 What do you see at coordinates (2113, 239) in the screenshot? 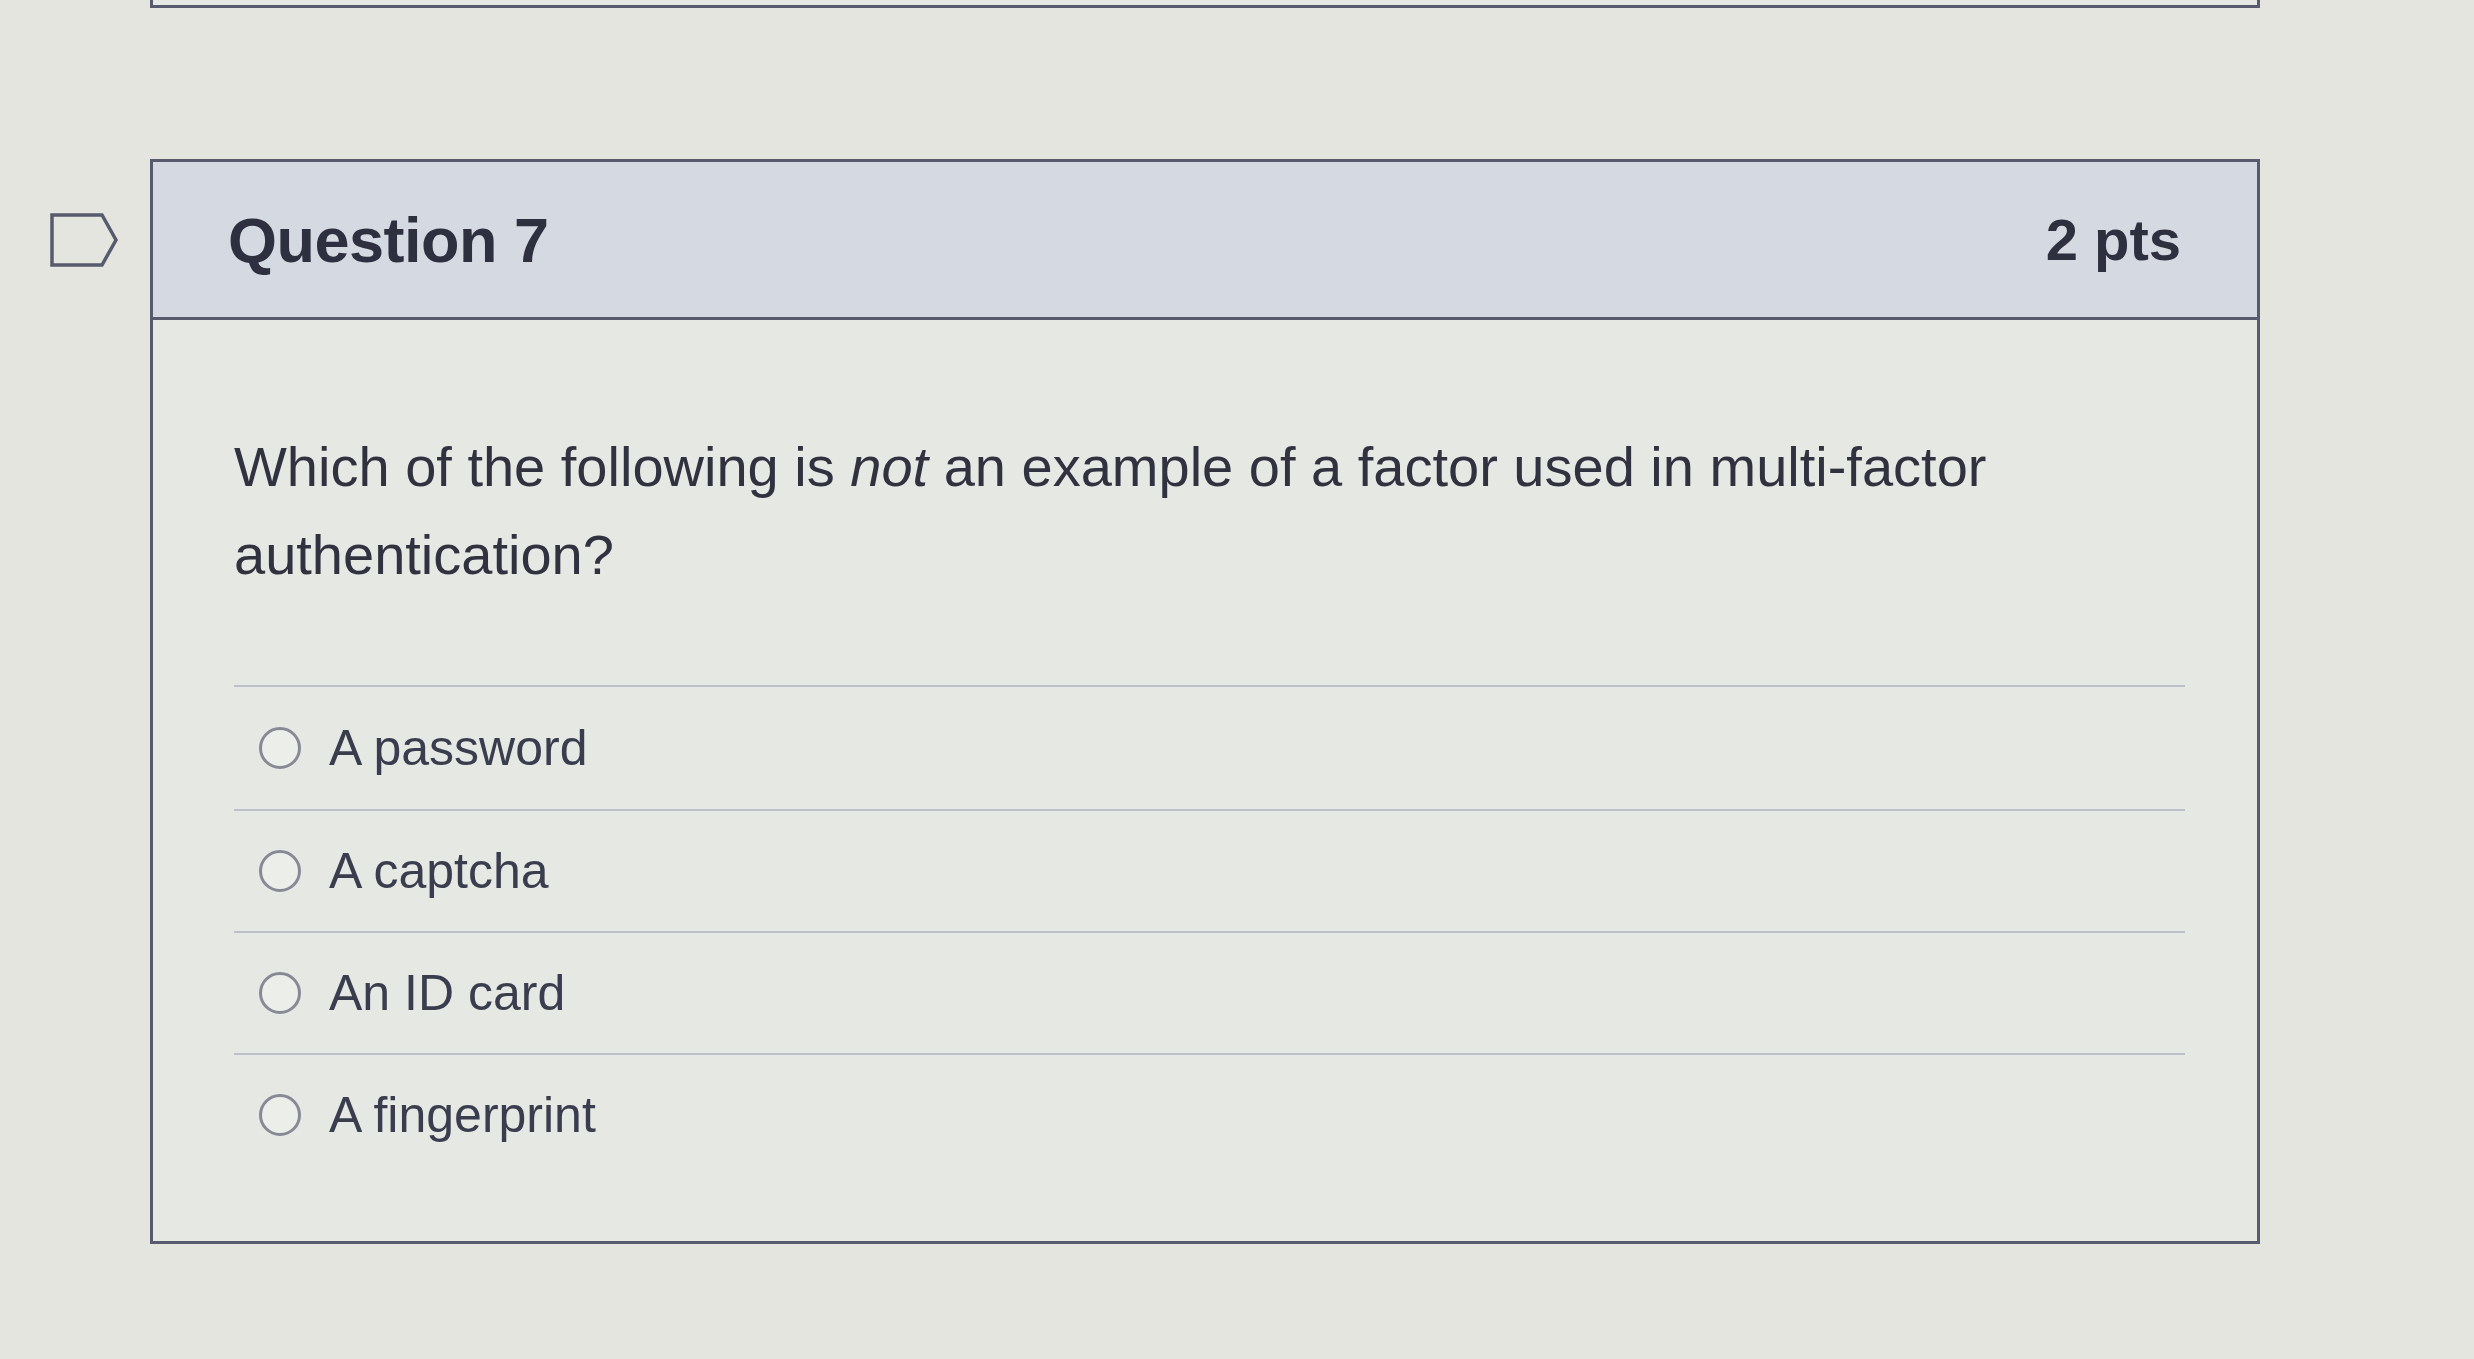
I see `points-label: 2 pts` at bounding box center [2113, 239].